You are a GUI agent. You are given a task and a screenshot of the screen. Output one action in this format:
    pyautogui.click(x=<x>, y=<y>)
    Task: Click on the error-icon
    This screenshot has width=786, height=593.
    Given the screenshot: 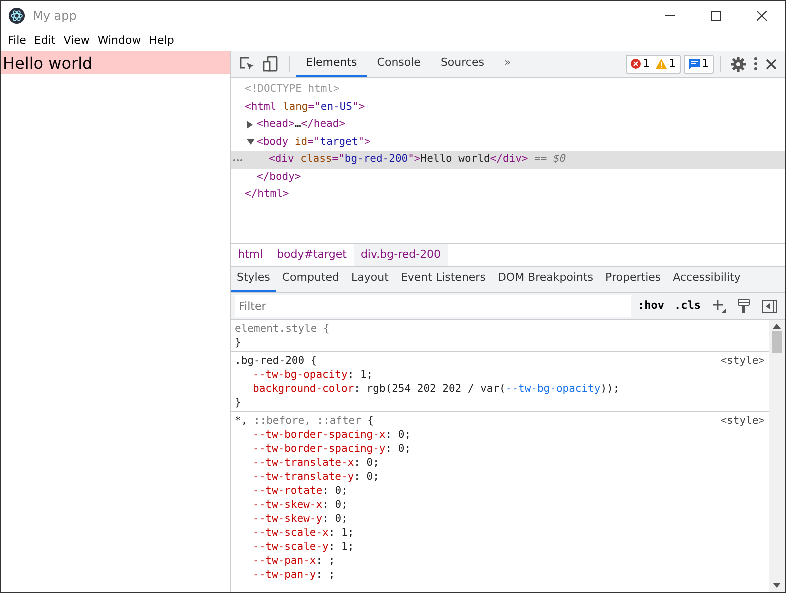 What is the action you would take?
    pyautogui.click(x=636, y=64)
    